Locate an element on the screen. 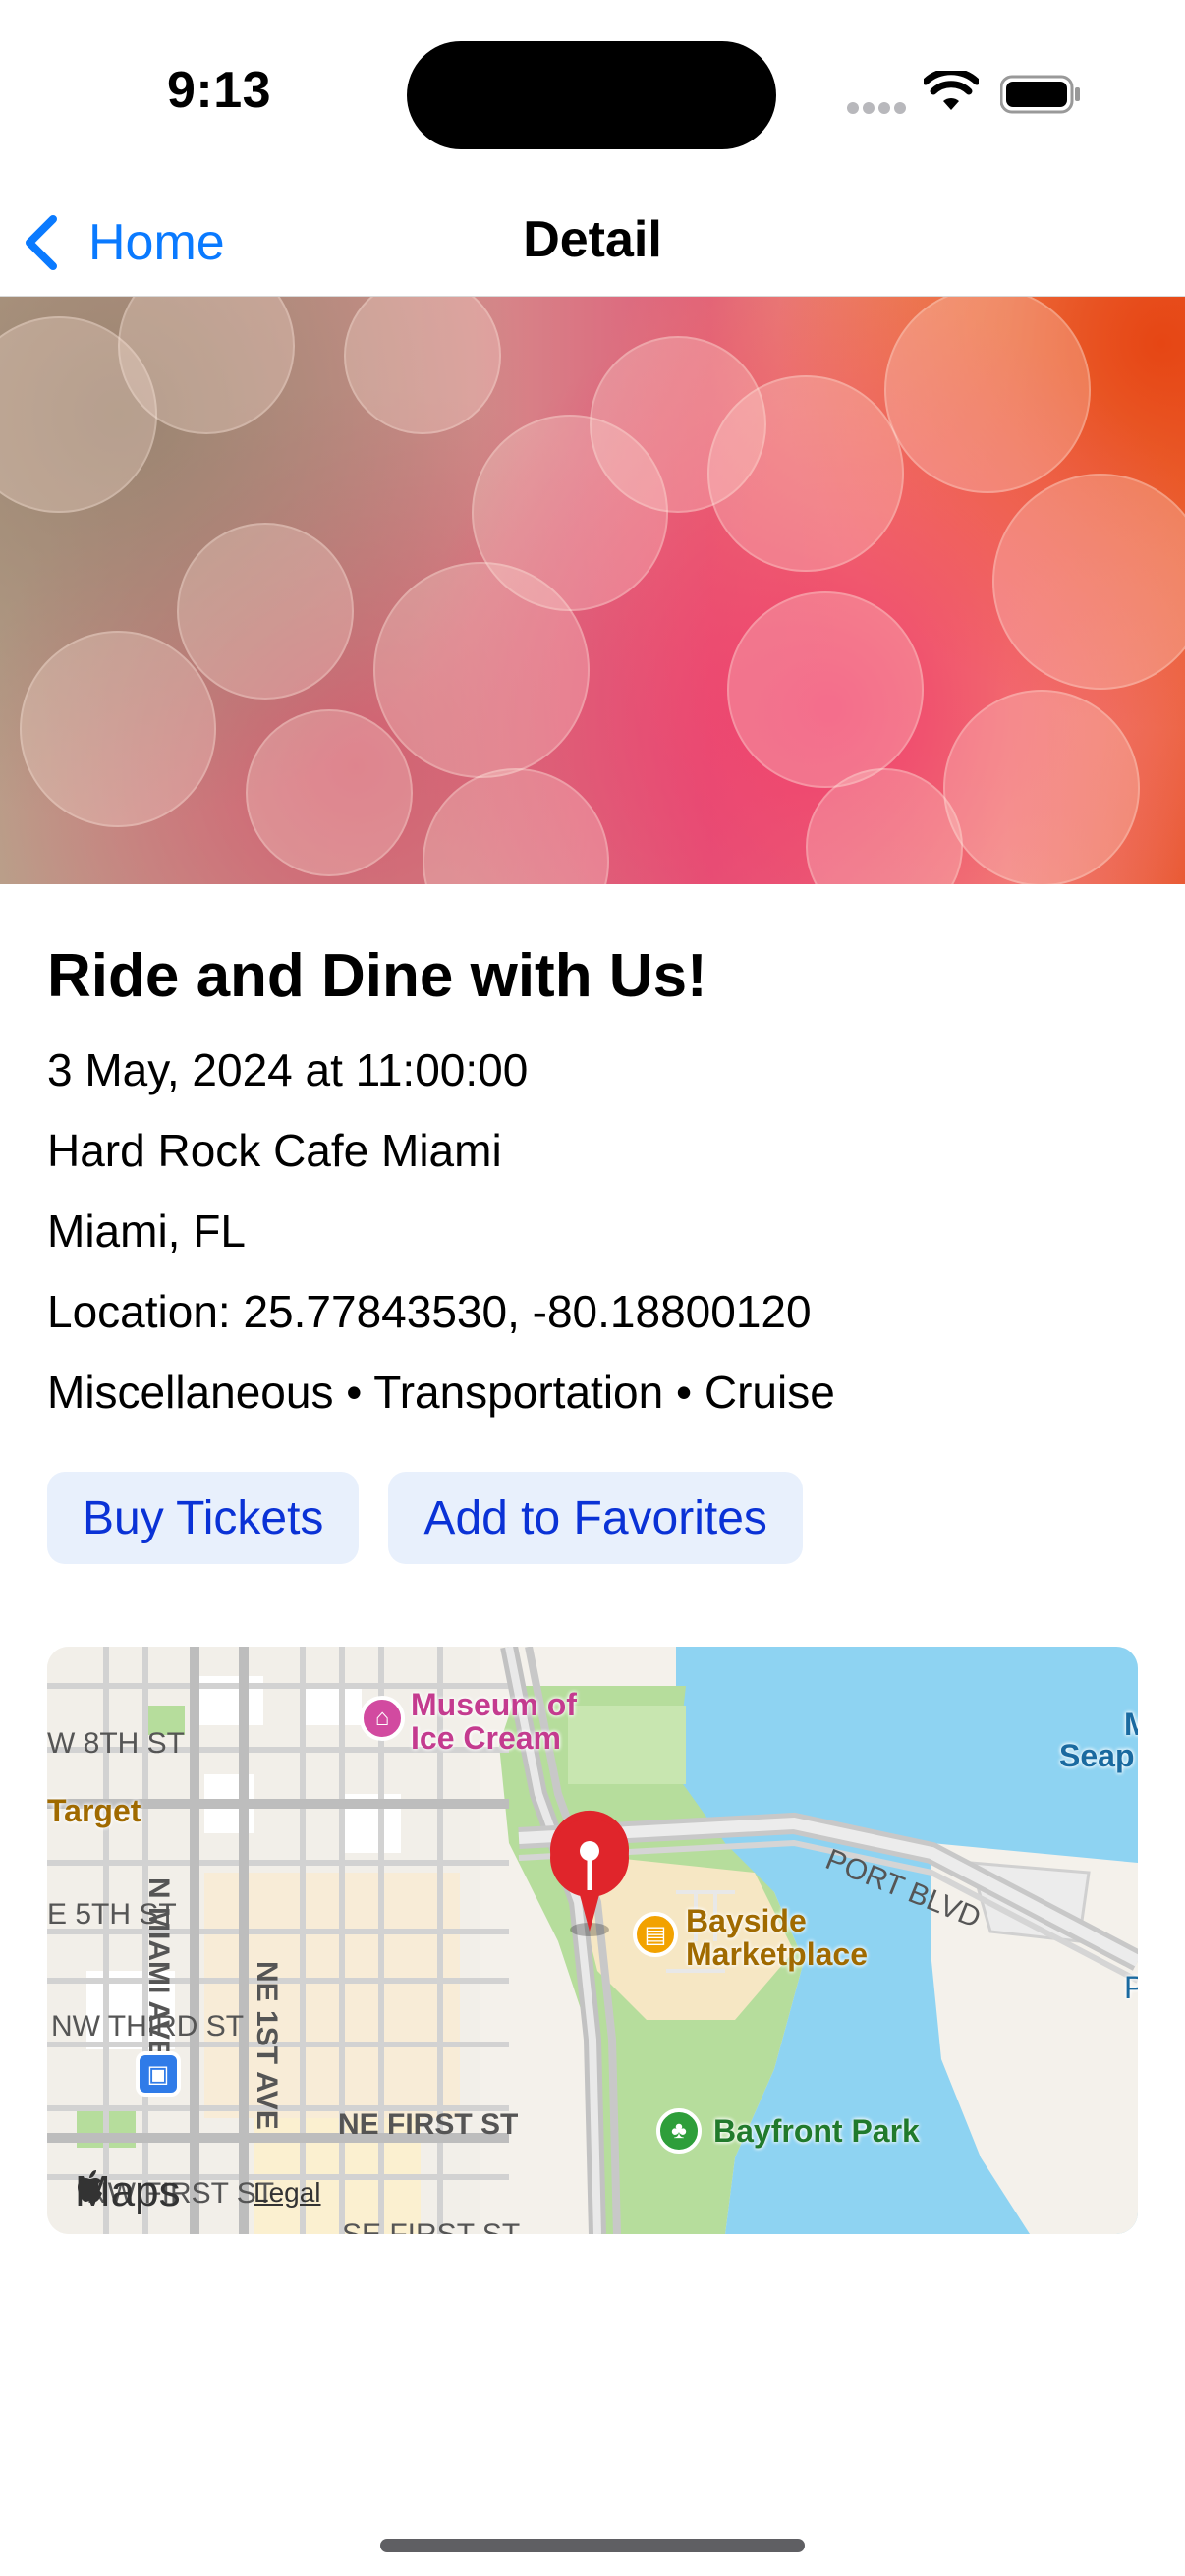 The width and height of the screenshot is (1185, 2576). page-title: Detail is located at coordinates (592, 239).